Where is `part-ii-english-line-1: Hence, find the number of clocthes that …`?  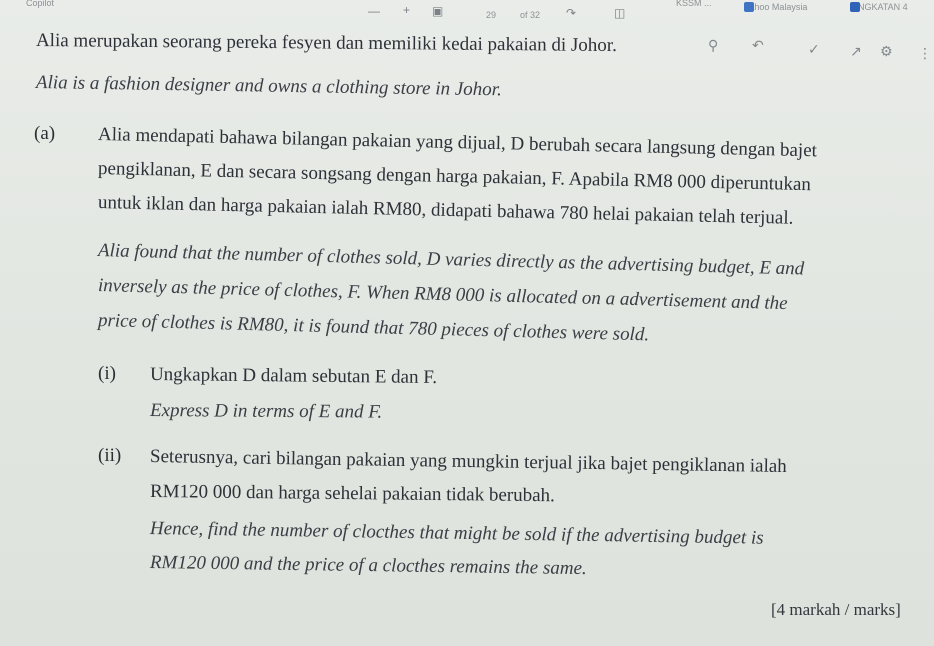 part-ii-english-line-1: Hence, find the number of clocthes that … is located at coordinates (456, 533).